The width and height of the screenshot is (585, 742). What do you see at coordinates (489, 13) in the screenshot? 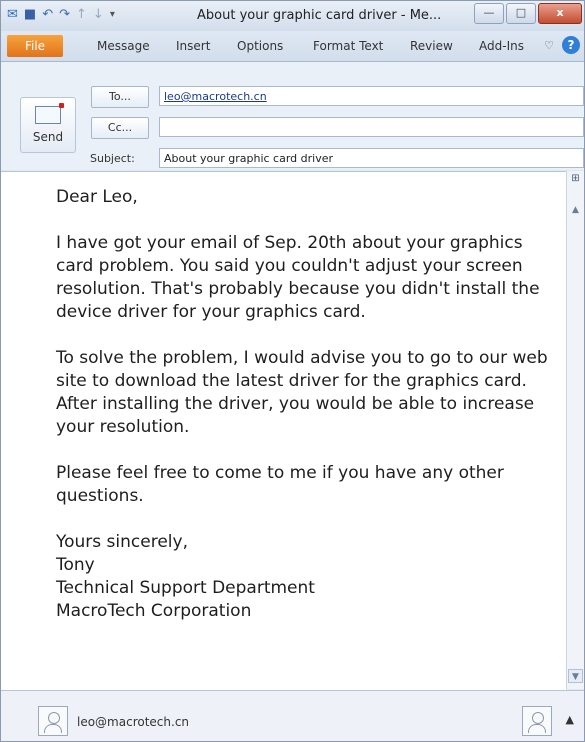
I see `minimize-button: —` at bounding box center [489, 13].